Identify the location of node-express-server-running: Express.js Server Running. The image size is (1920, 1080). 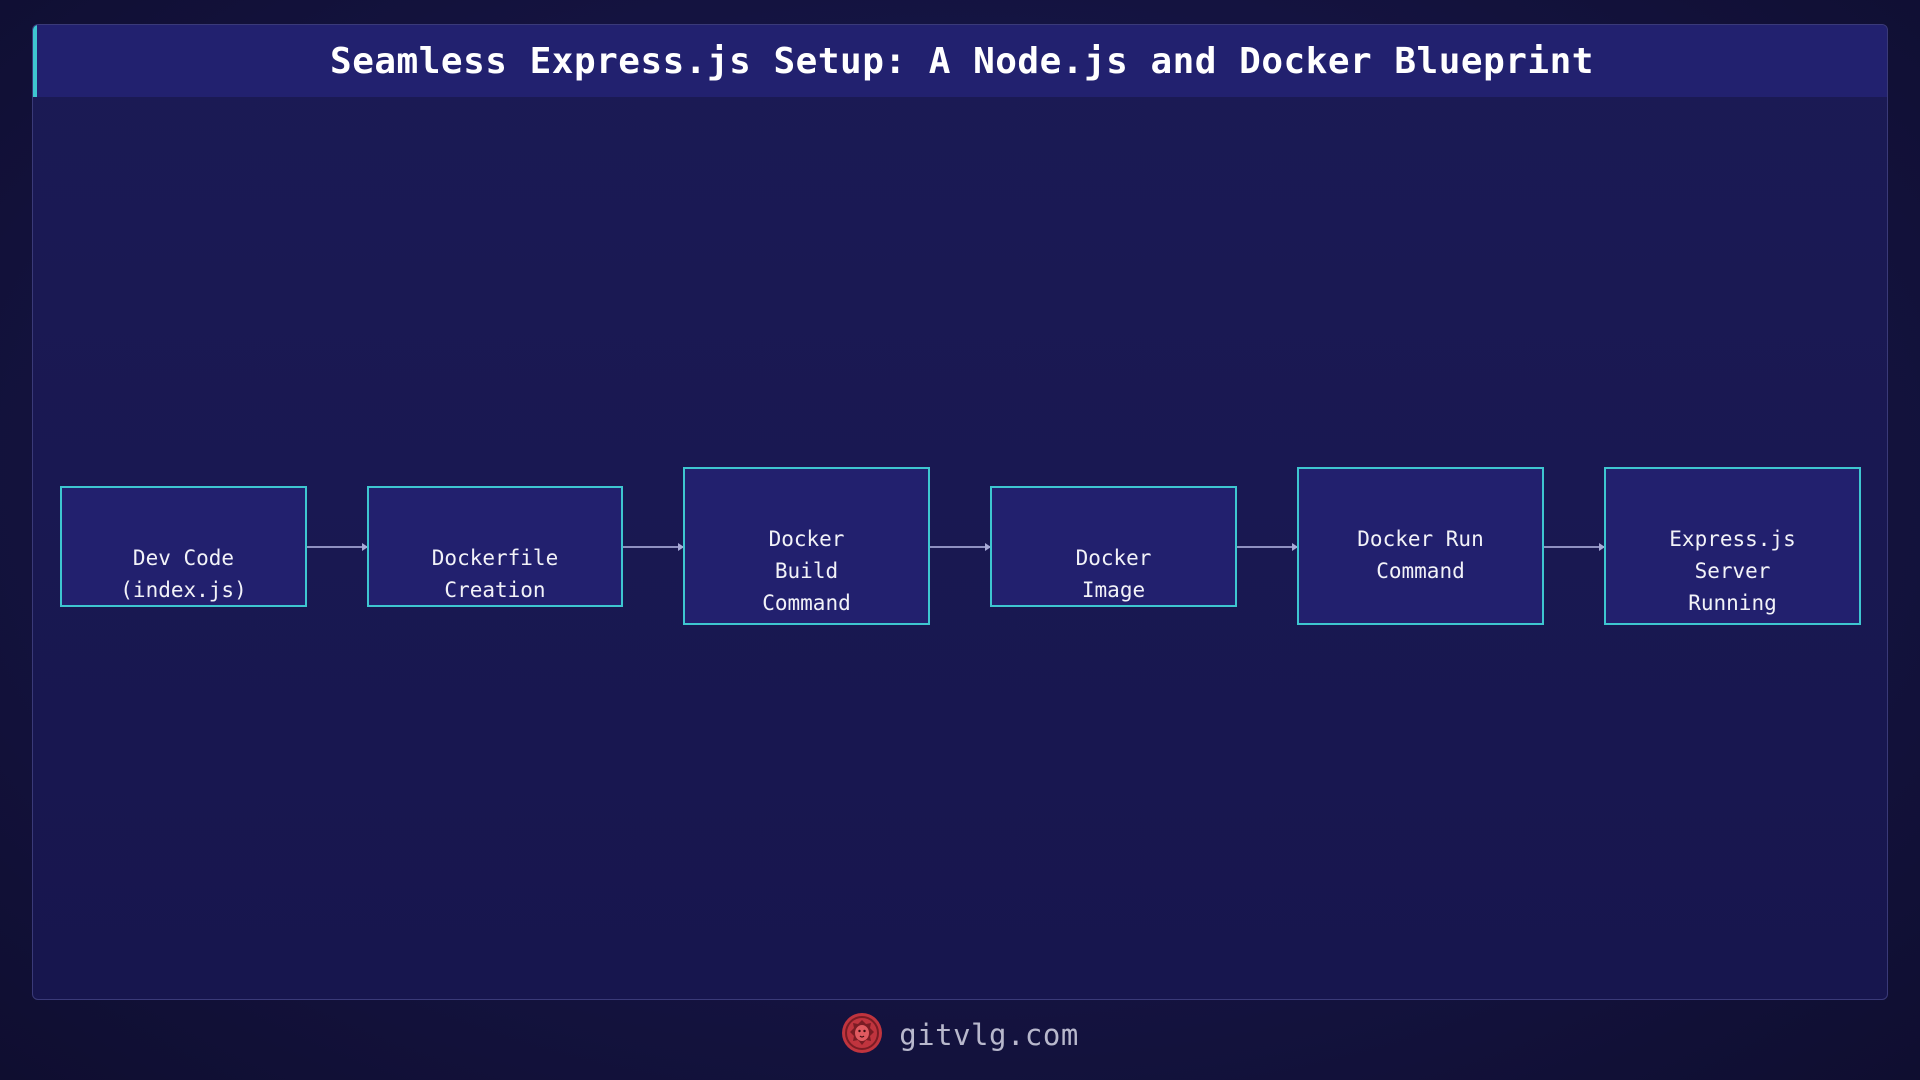
(1732, 546).